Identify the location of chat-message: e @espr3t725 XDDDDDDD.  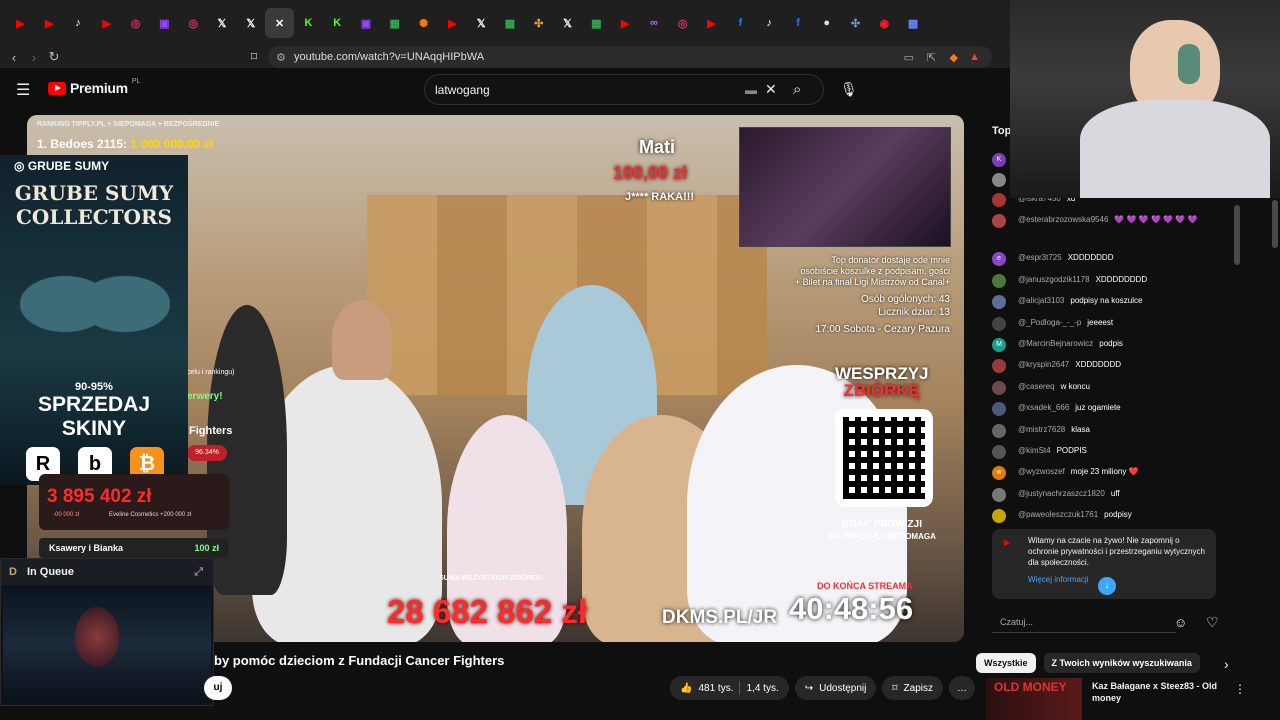
(1052, 259).